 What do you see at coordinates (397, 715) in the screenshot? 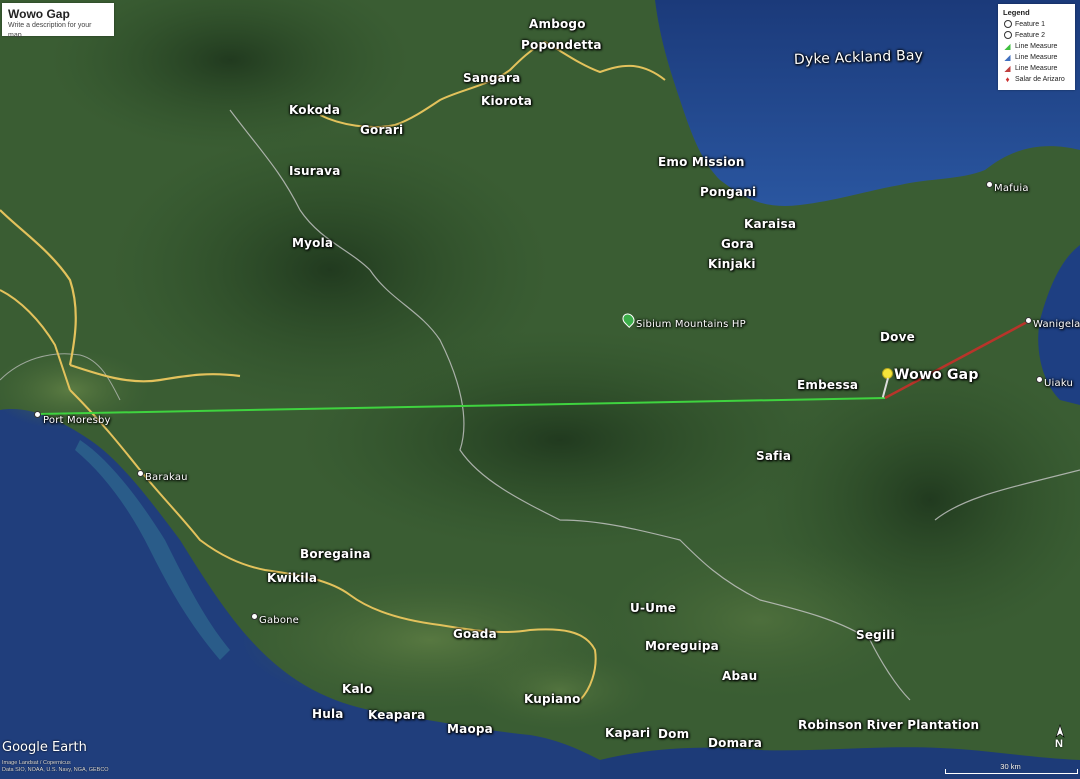
I see `place-label-keapara: Keapara` at bounding box center [397, 715].